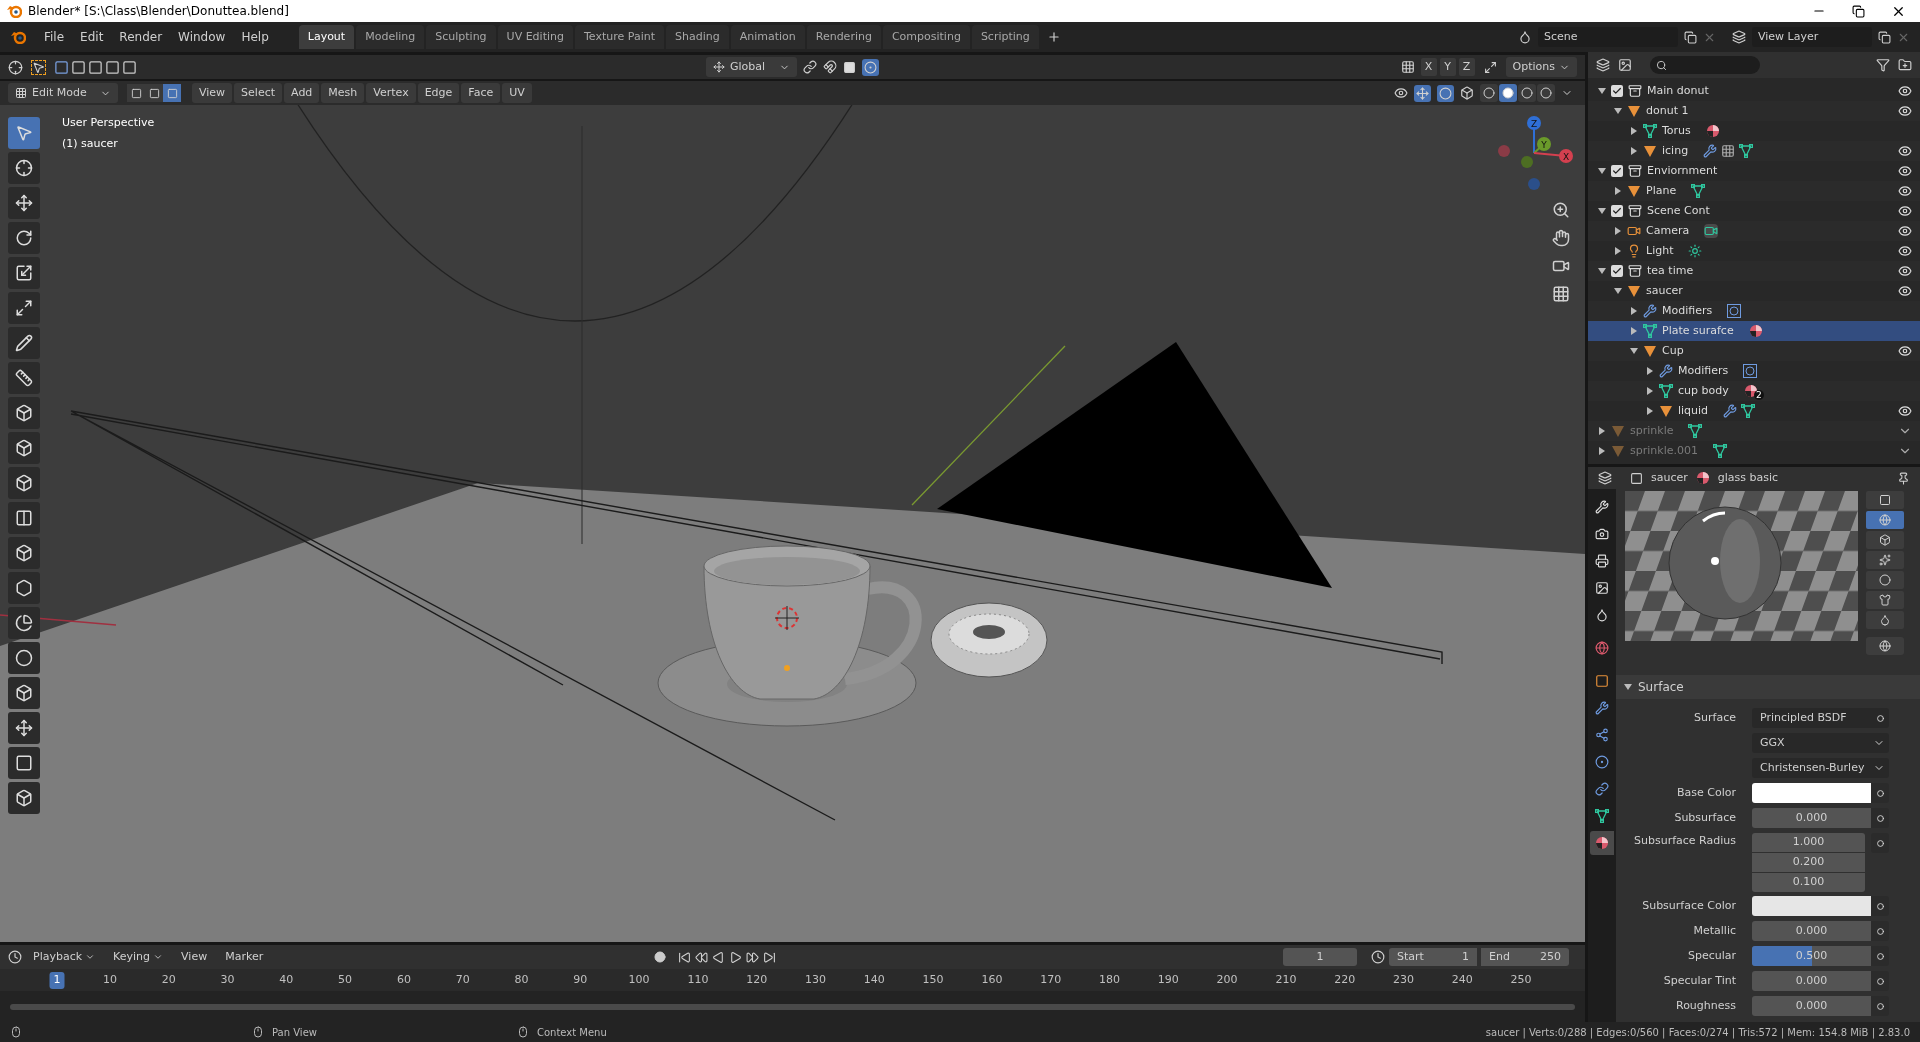 The width and height of the screenshot is (1920, 1042). Describe the element at coordinates (1525, 957) in the screenshot. I see `end-frame-field: End 250` at that location.